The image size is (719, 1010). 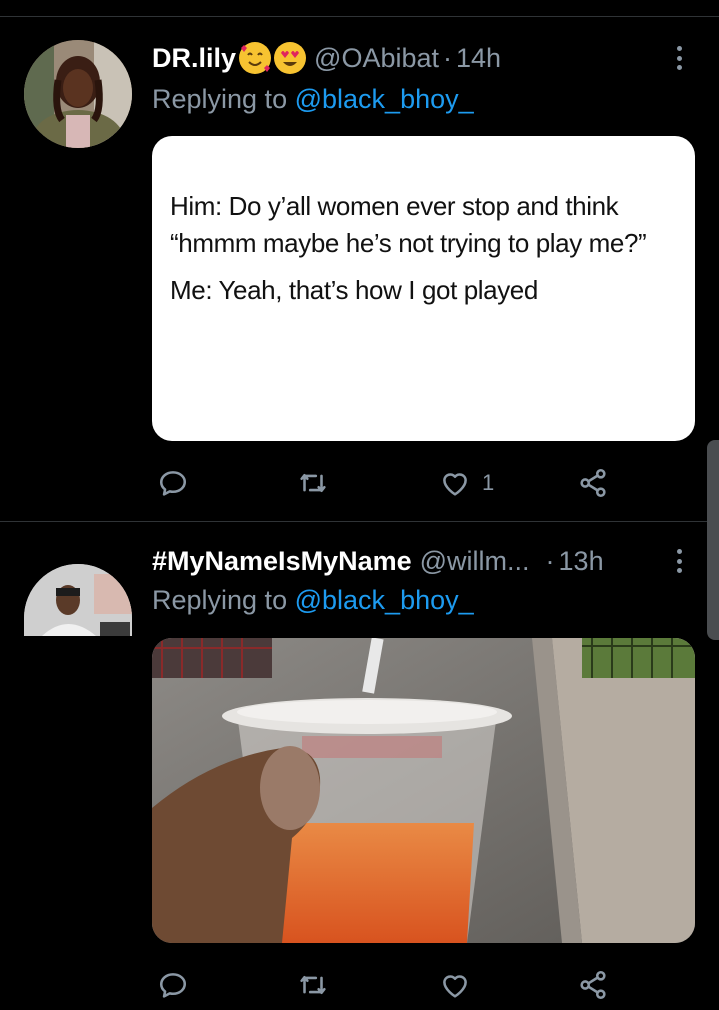 What do you see at coordinates (376, 58) in the screenshot?
I see `user-handle: @OAbibat` at bounding box center [376, 58].